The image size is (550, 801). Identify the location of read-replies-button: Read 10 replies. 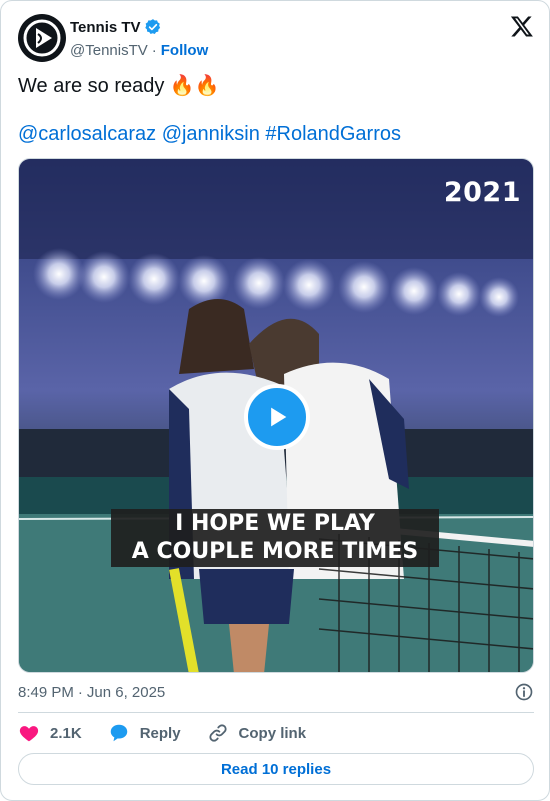
(276, 769).